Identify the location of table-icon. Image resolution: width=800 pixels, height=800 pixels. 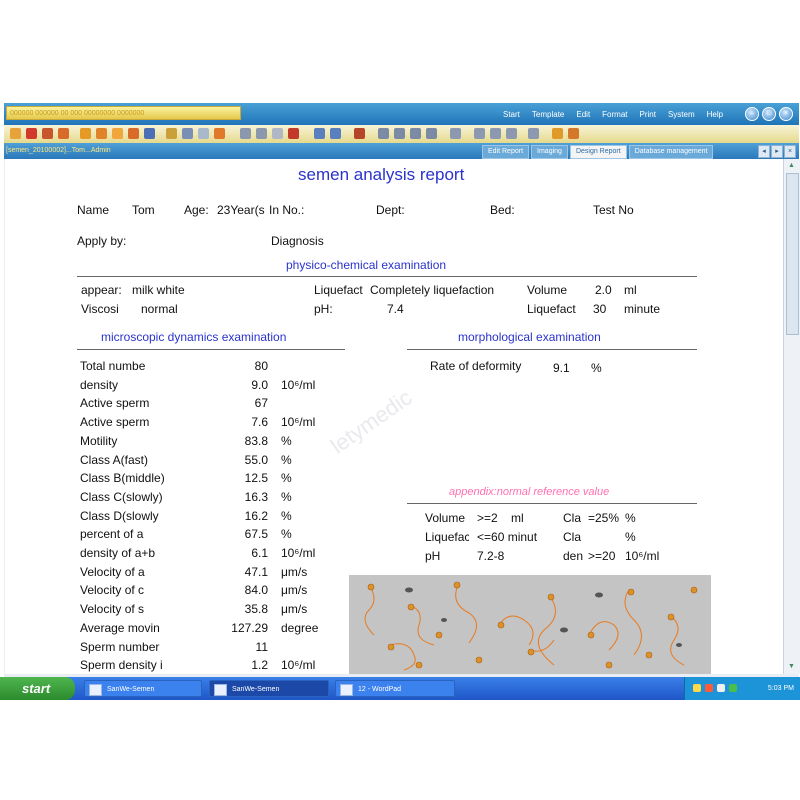
(455, 133).